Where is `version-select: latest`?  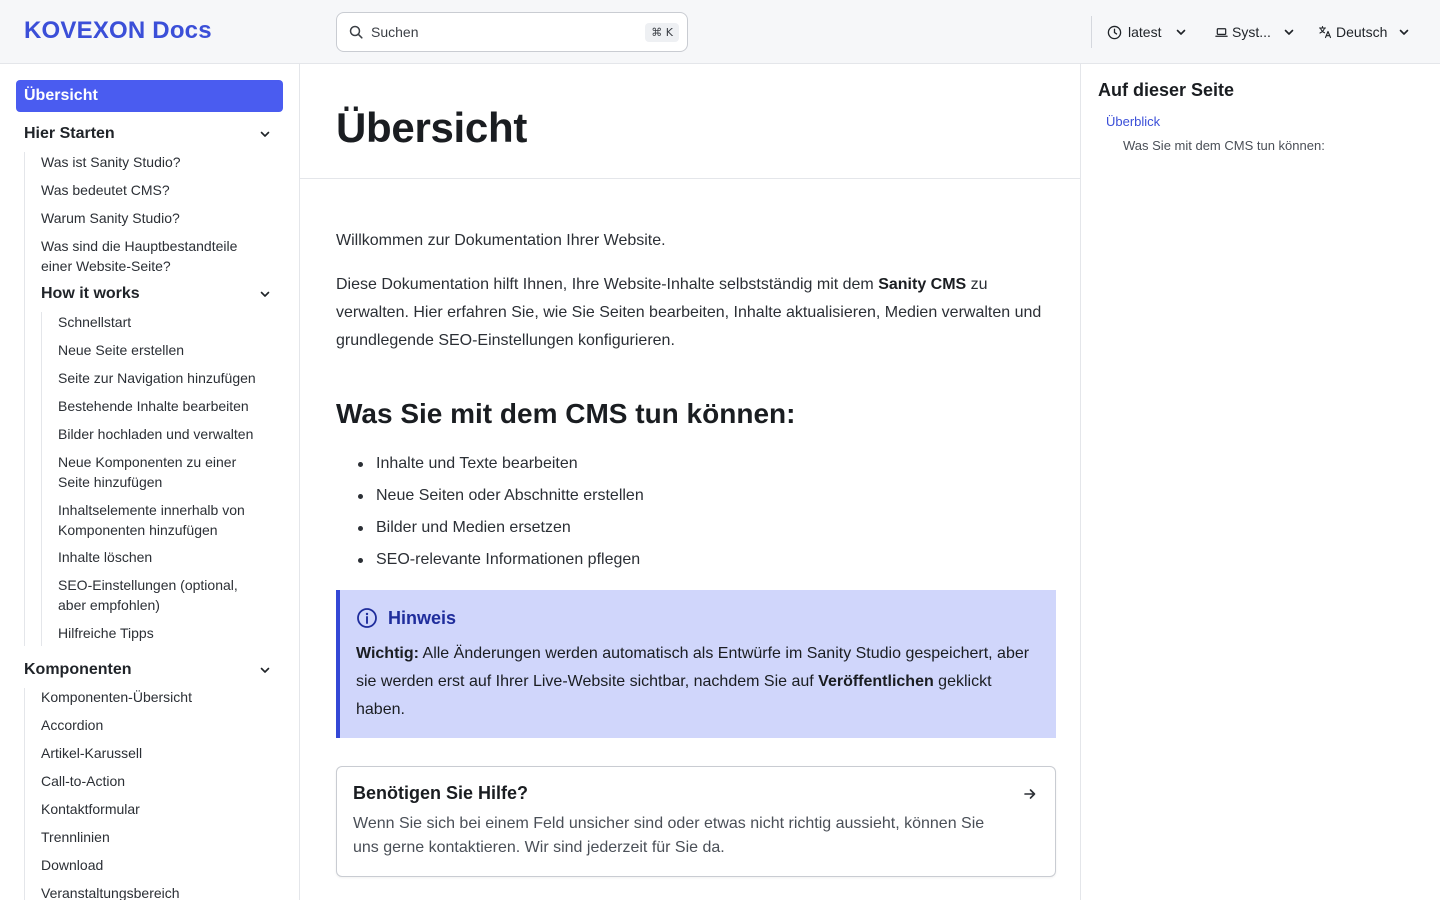 version-select: latest is located at coordinates (1147, 32).